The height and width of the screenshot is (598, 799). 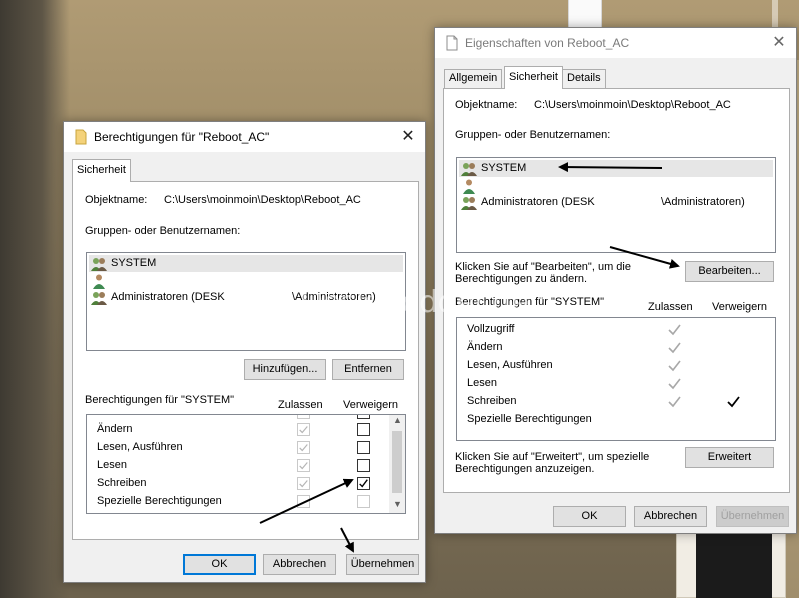 I want to click on advanced-hint-line2: Berechtigungen anzuzeigen., so click(x=525, y=469).